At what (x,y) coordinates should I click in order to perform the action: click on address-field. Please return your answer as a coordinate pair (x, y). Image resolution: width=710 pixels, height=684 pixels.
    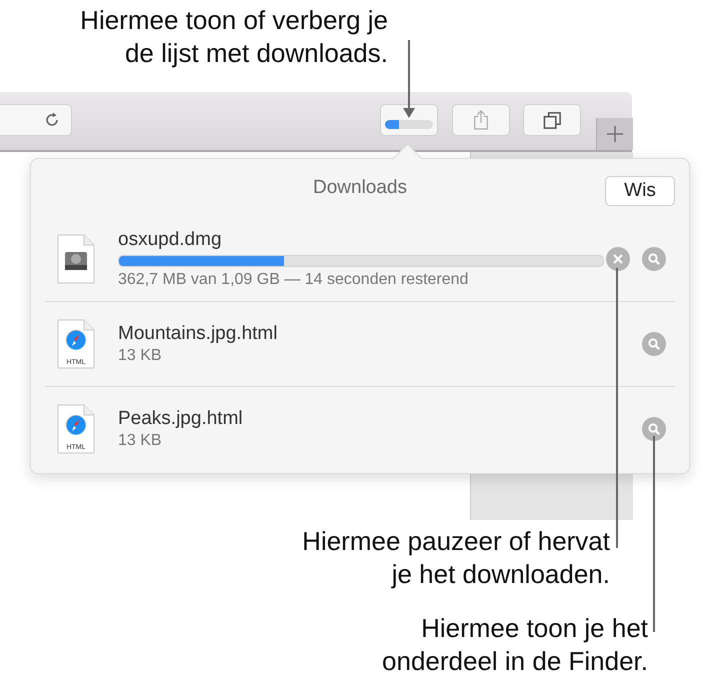
    Looking at the image, I should click on (36, 120).